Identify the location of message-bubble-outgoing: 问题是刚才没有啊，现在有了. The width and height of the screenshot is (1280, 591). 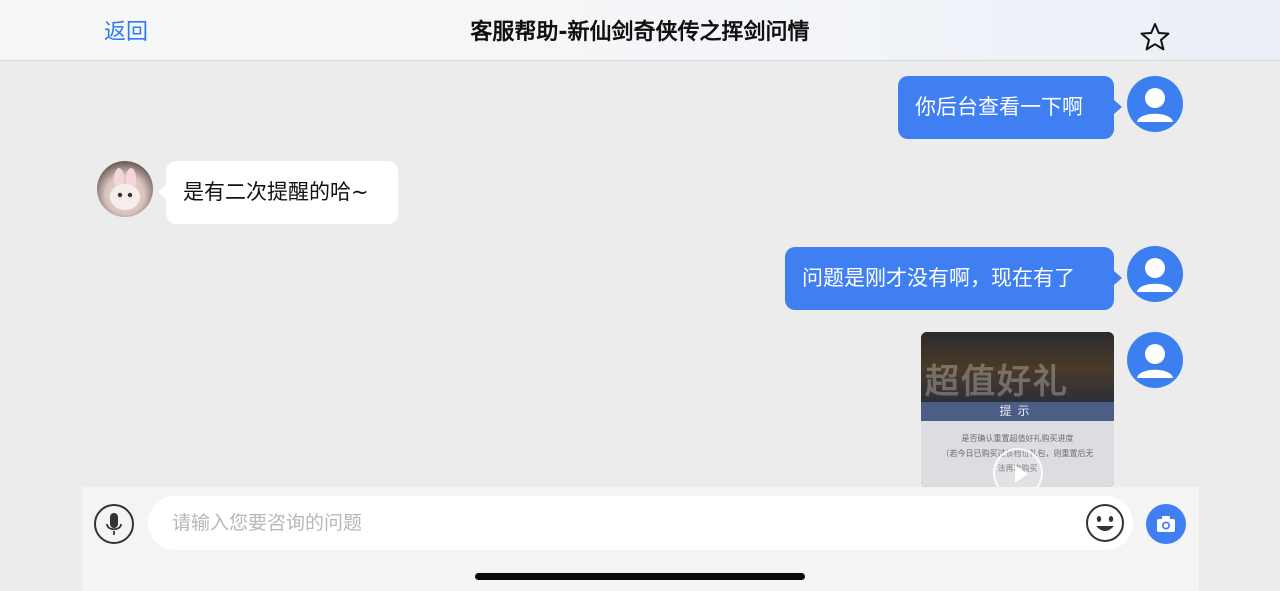
(949, 278).